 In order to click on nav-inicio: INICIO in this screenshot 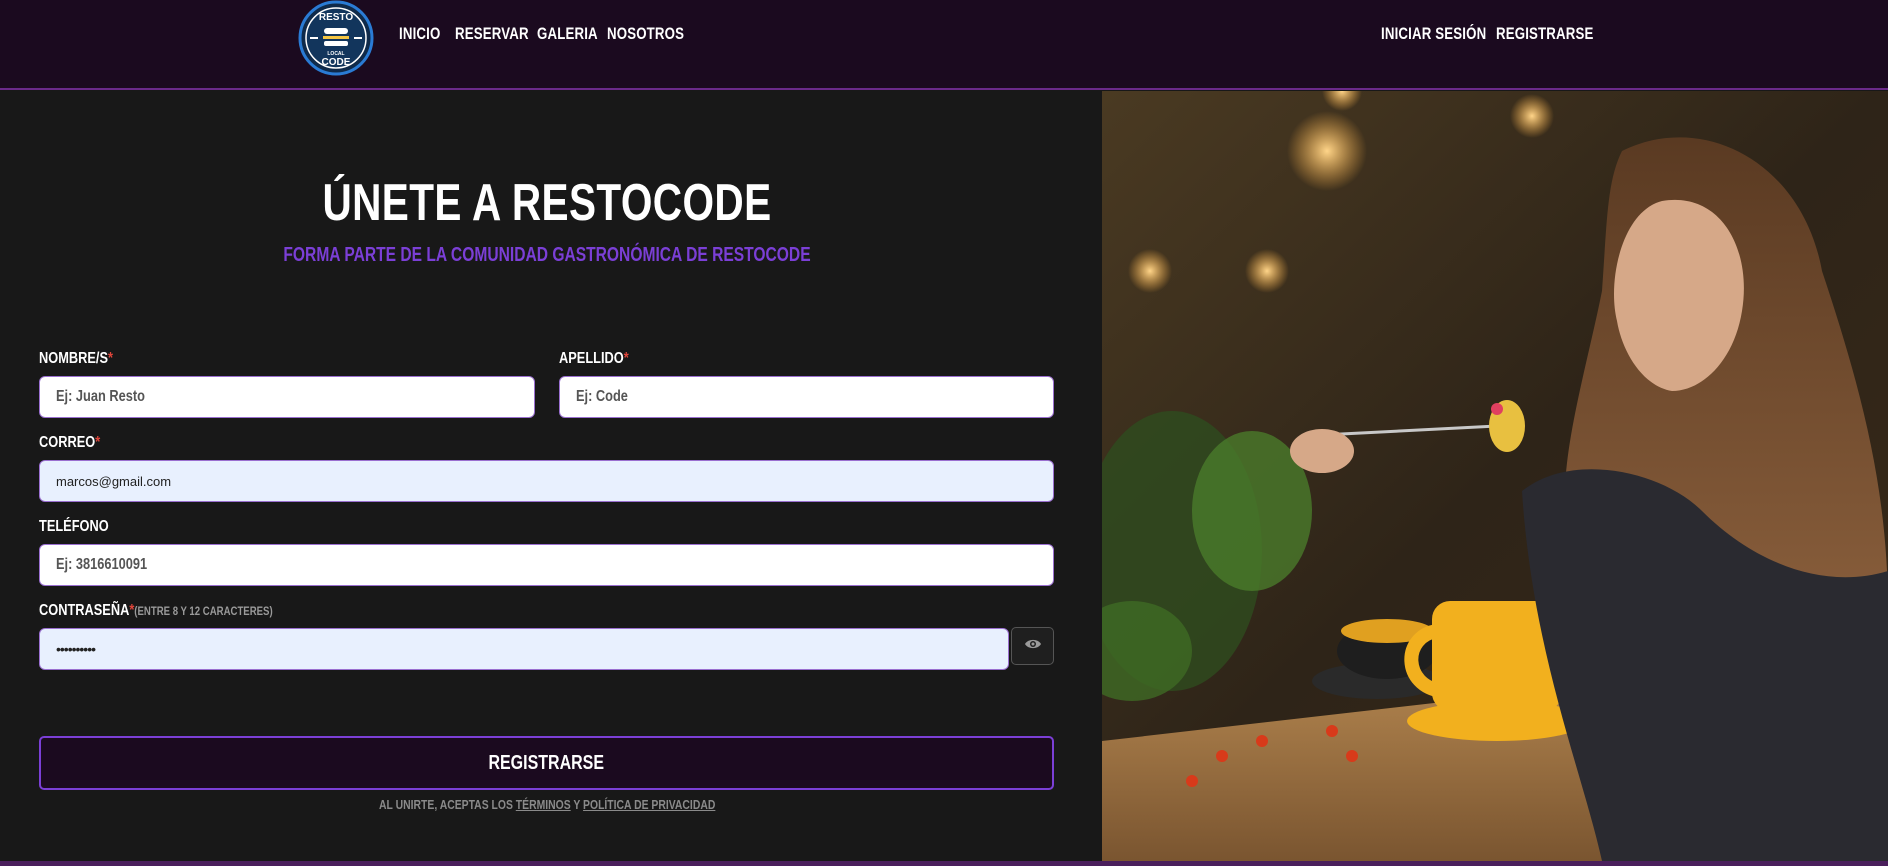, I will do `click(421, 34)`.